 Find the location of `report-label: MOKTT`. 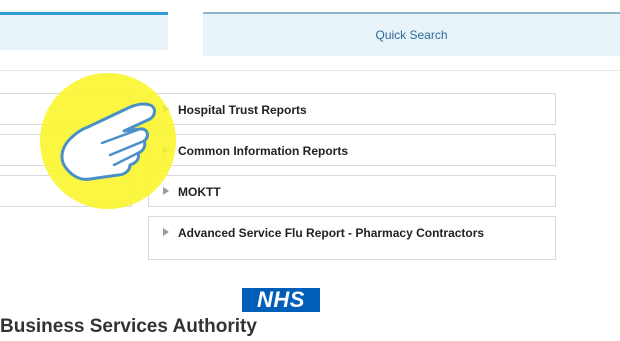

report-label: MOKTT is located at coordinates (199, 192).